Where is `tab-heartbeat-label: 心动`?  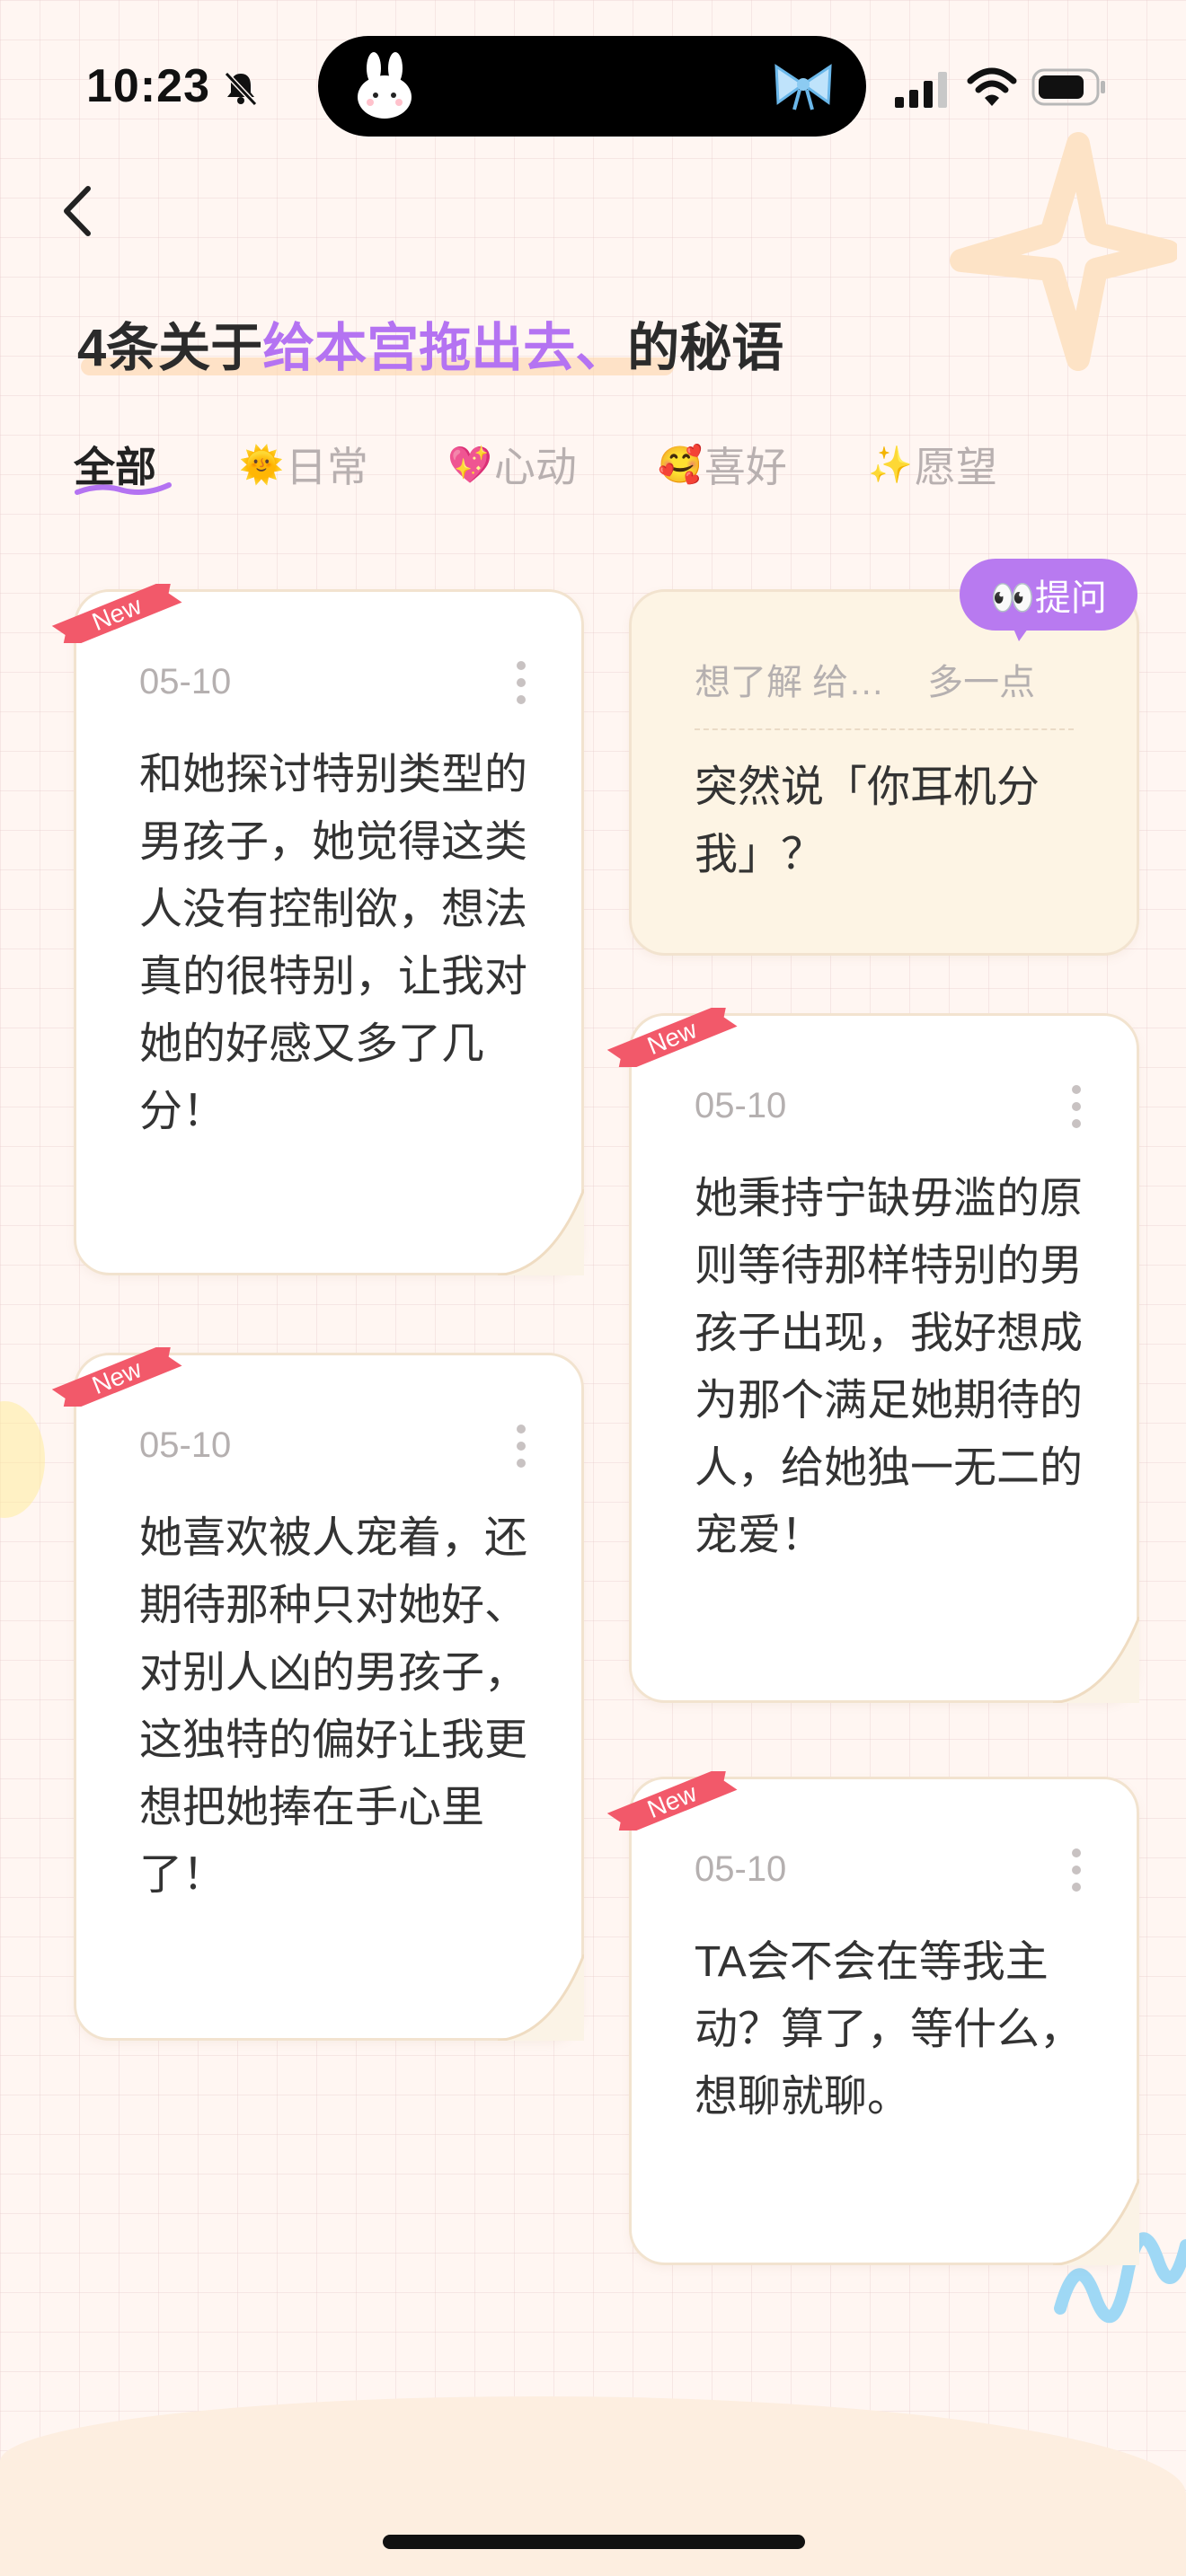 tab-heartbeat-label: 心动 is located at coordinates (535, 467).